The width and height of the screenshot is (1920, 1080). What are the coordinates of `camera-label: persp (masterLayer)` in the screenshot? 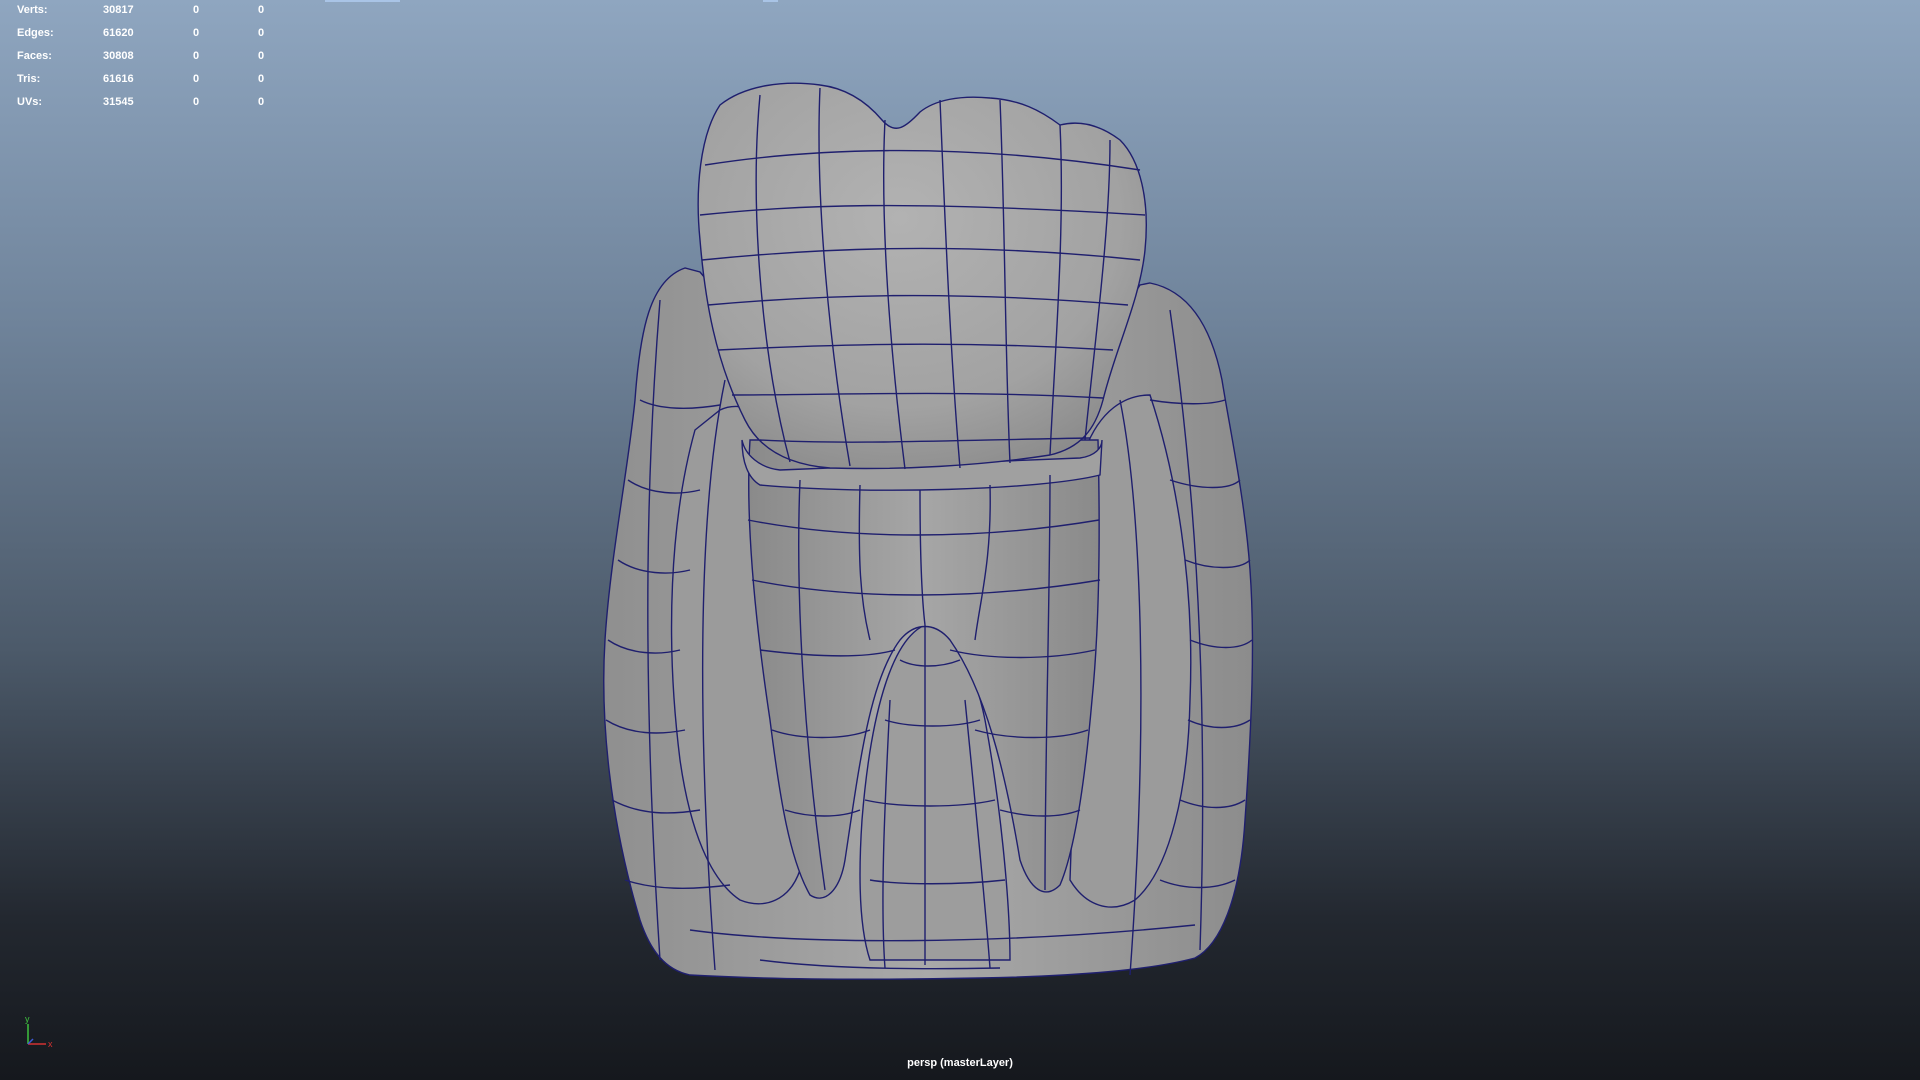 It's located at (960, 1063).